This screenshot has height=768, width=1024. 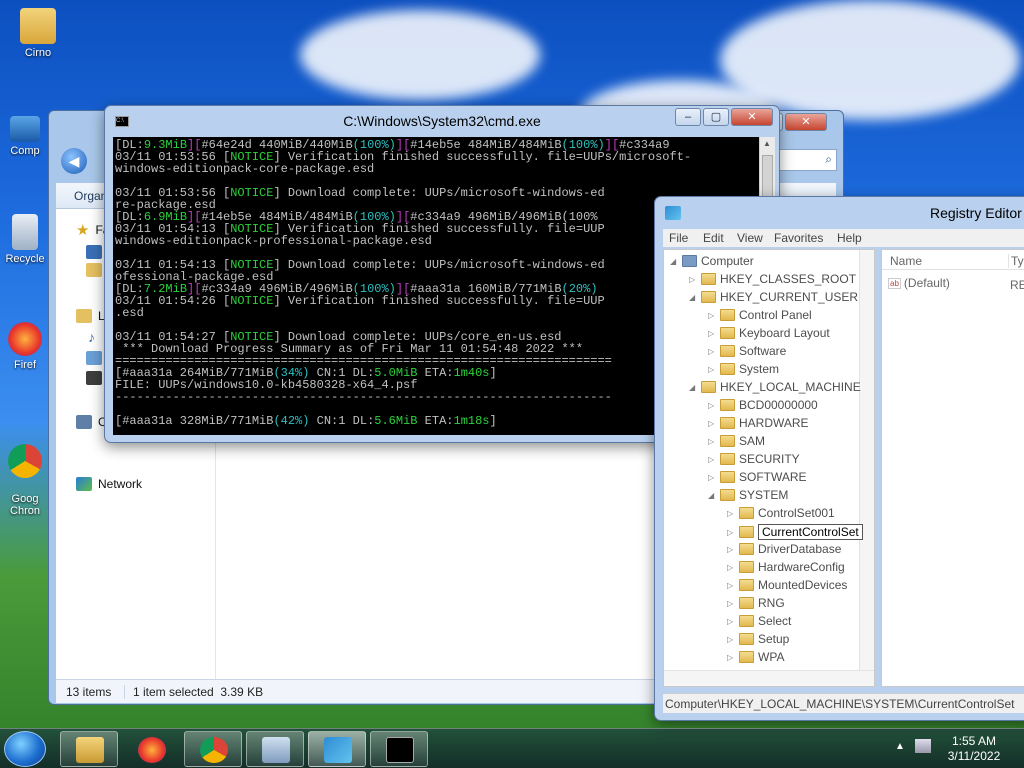 What do you see at coordinates (757, 477) in the screenshot?
I see `registry-key: ▷ SOFTWARE` at bounding box center [757, 477].